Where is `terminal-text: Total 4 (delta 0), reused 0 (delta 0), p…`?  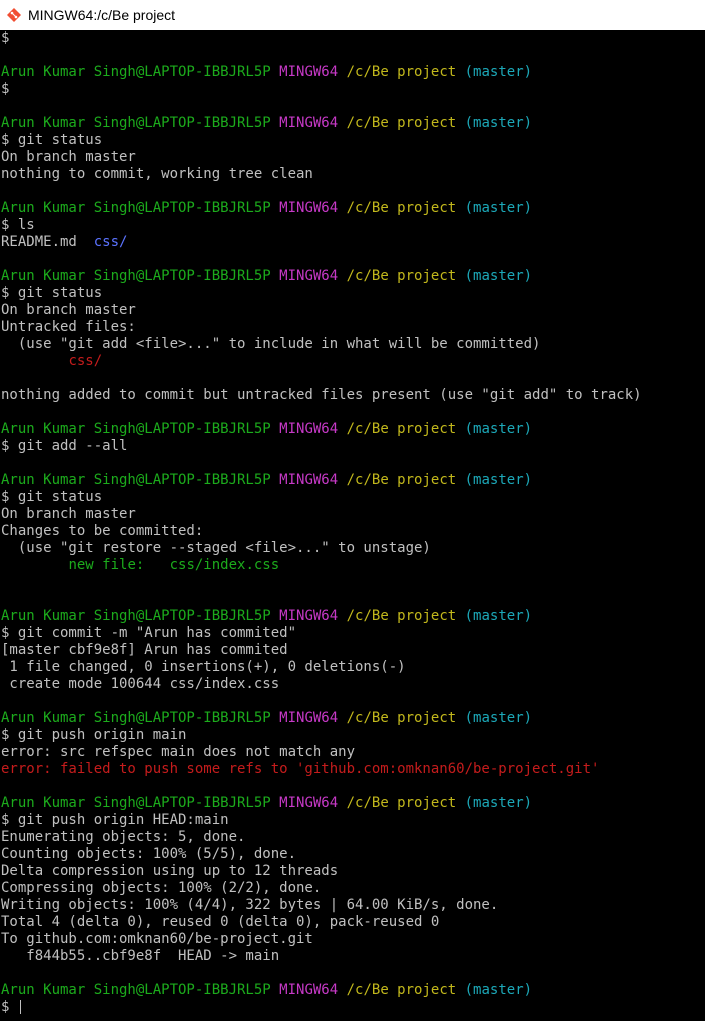 terminal-text: Total 4 (delta 0), reused 0 (delta 0), p… is located at coordinates (220, 922).